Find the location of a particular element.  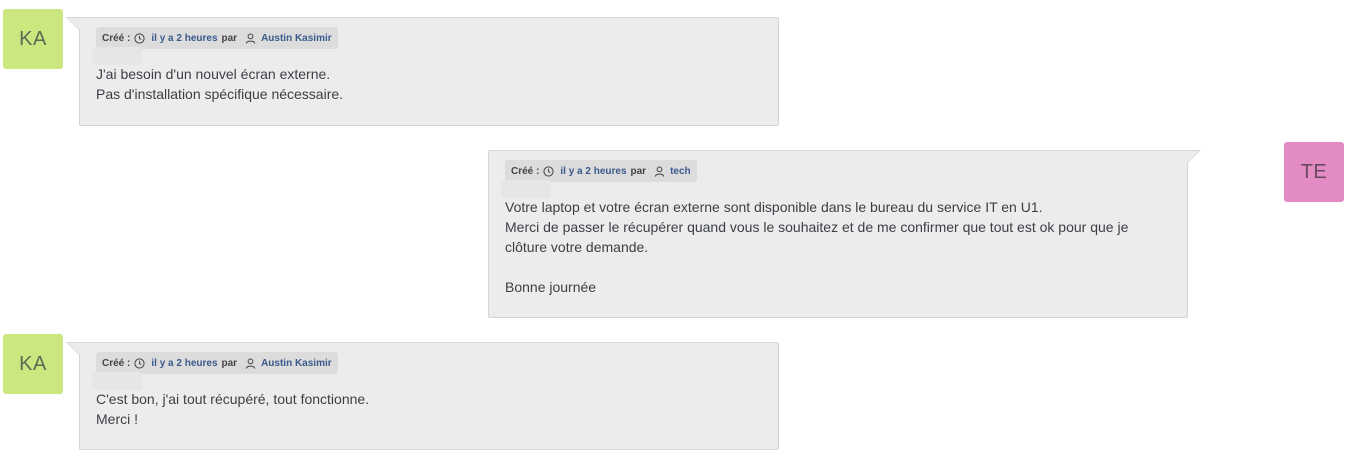

message-line: J'ai besoin d'un nouvel écran externe. is located at coordinates (213, 74).